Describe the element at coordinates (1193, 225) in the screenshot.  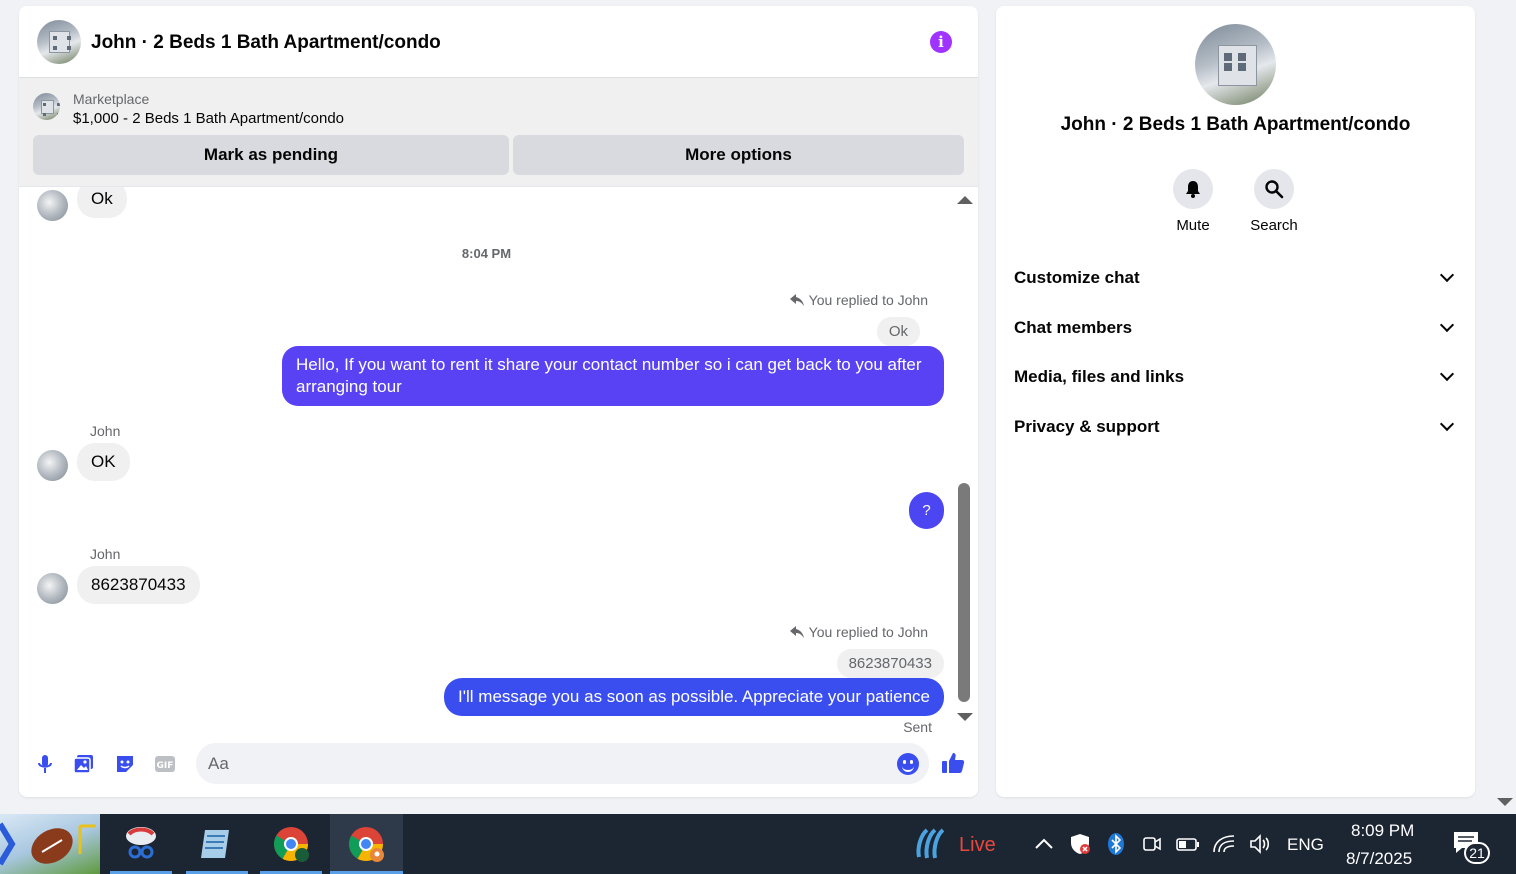
I see `mute-label: Mute` at that location.